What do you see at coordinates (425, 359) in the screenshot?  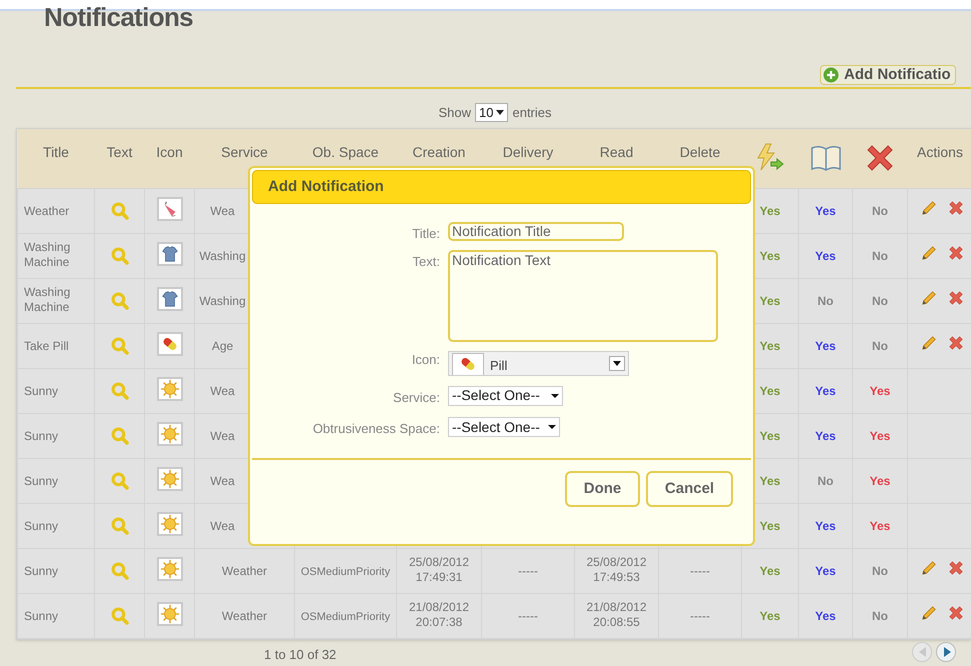 I see `field-label: Icon:` at bounding box center [425, 359].